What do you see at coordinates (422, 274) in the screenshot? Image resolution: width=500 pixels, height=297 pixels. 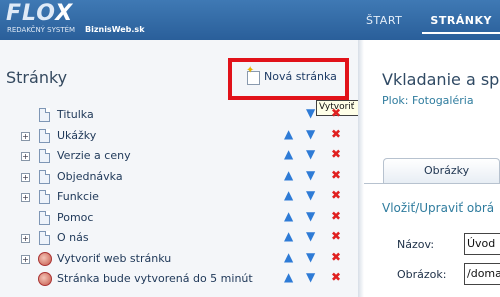 I see `image-label: Obrázok:` at bounding box center [422, 274].